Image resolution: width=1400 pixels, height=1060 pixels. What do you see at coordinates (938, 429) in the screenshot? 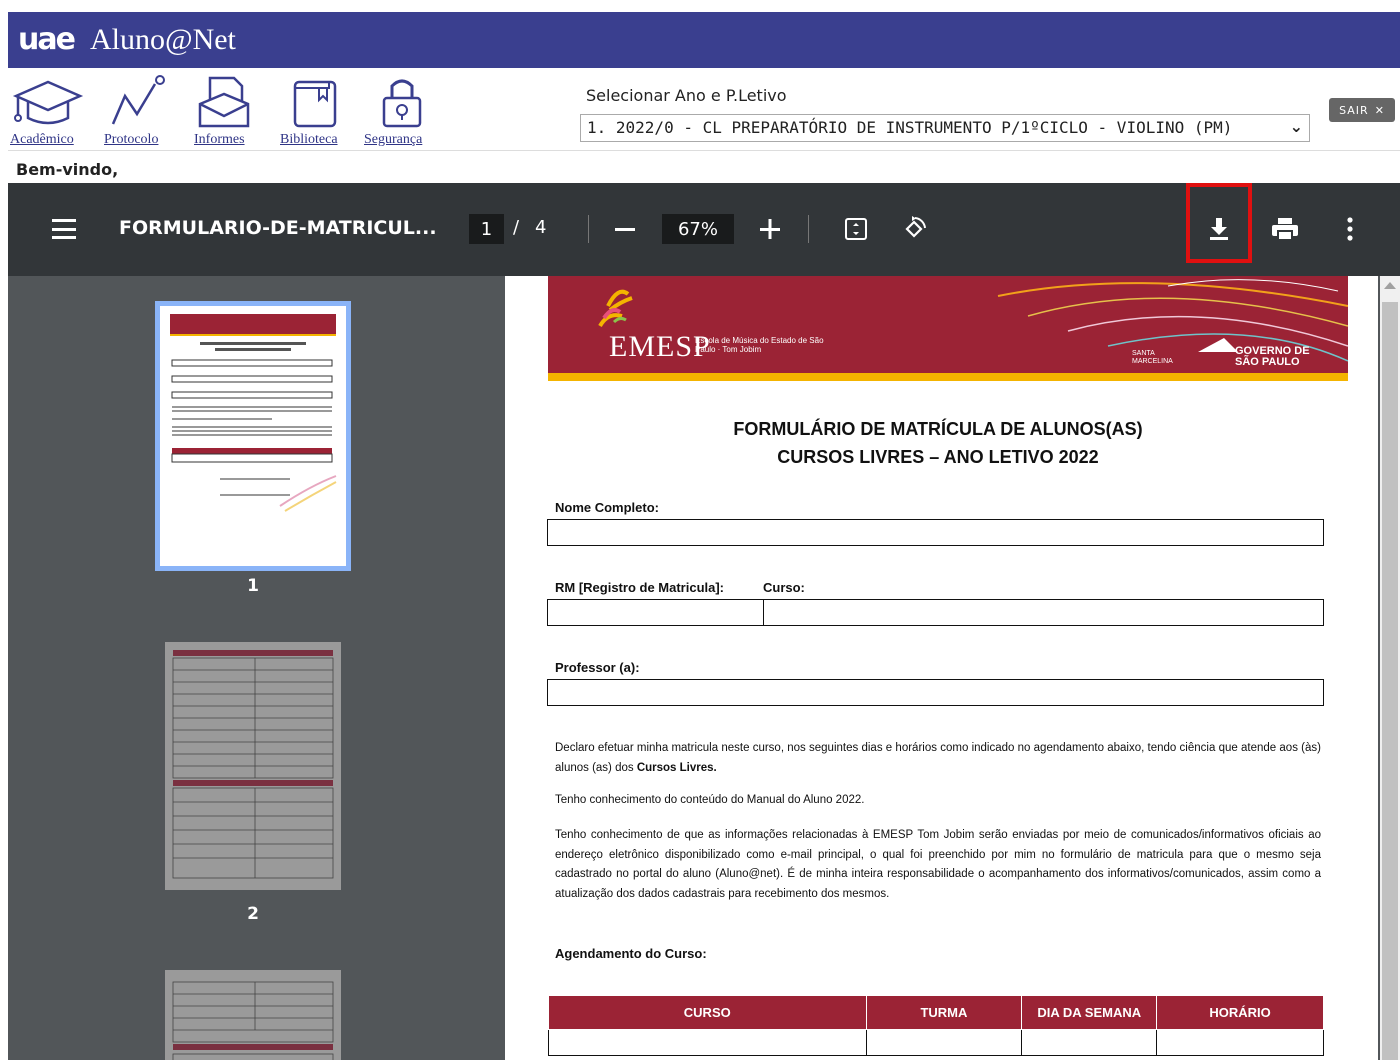
I see `form-title-line1: FORMULÁRIO DE MATRÍCULA DE ALUNOS(AS)` at bounding box center [938, 429].